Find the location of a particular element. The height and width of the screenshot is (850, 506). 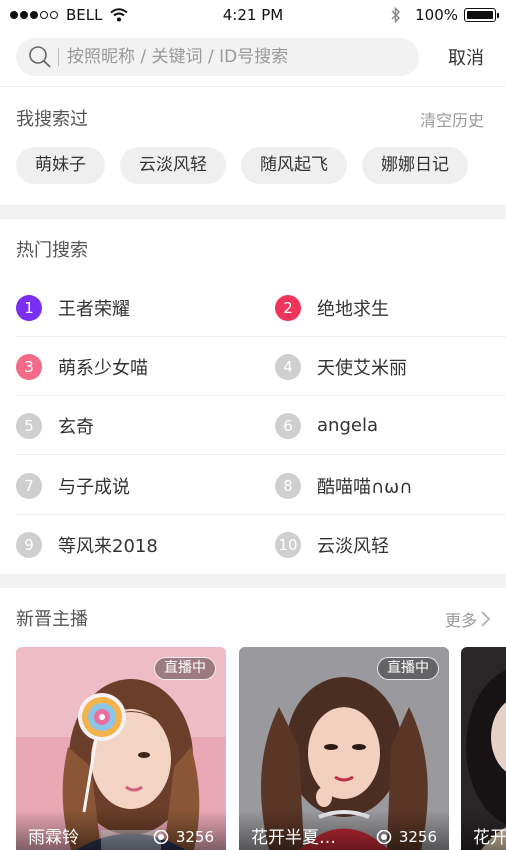

rank-badge: 5 is located at coordinates (29, 425).